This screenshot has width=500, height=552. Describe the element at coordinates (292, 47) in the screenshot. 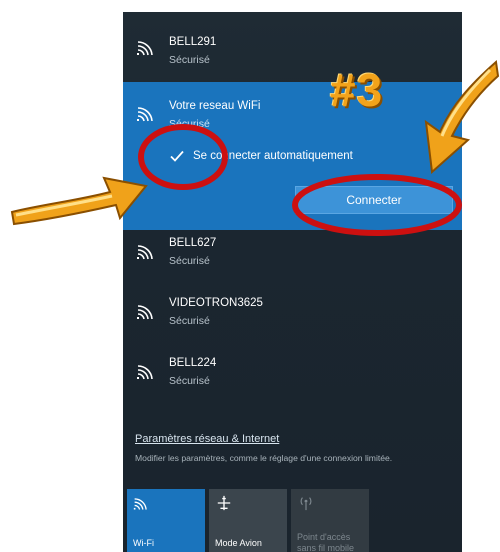

I see `network-item-bell291: BELL291 Sécurisé` at that location.